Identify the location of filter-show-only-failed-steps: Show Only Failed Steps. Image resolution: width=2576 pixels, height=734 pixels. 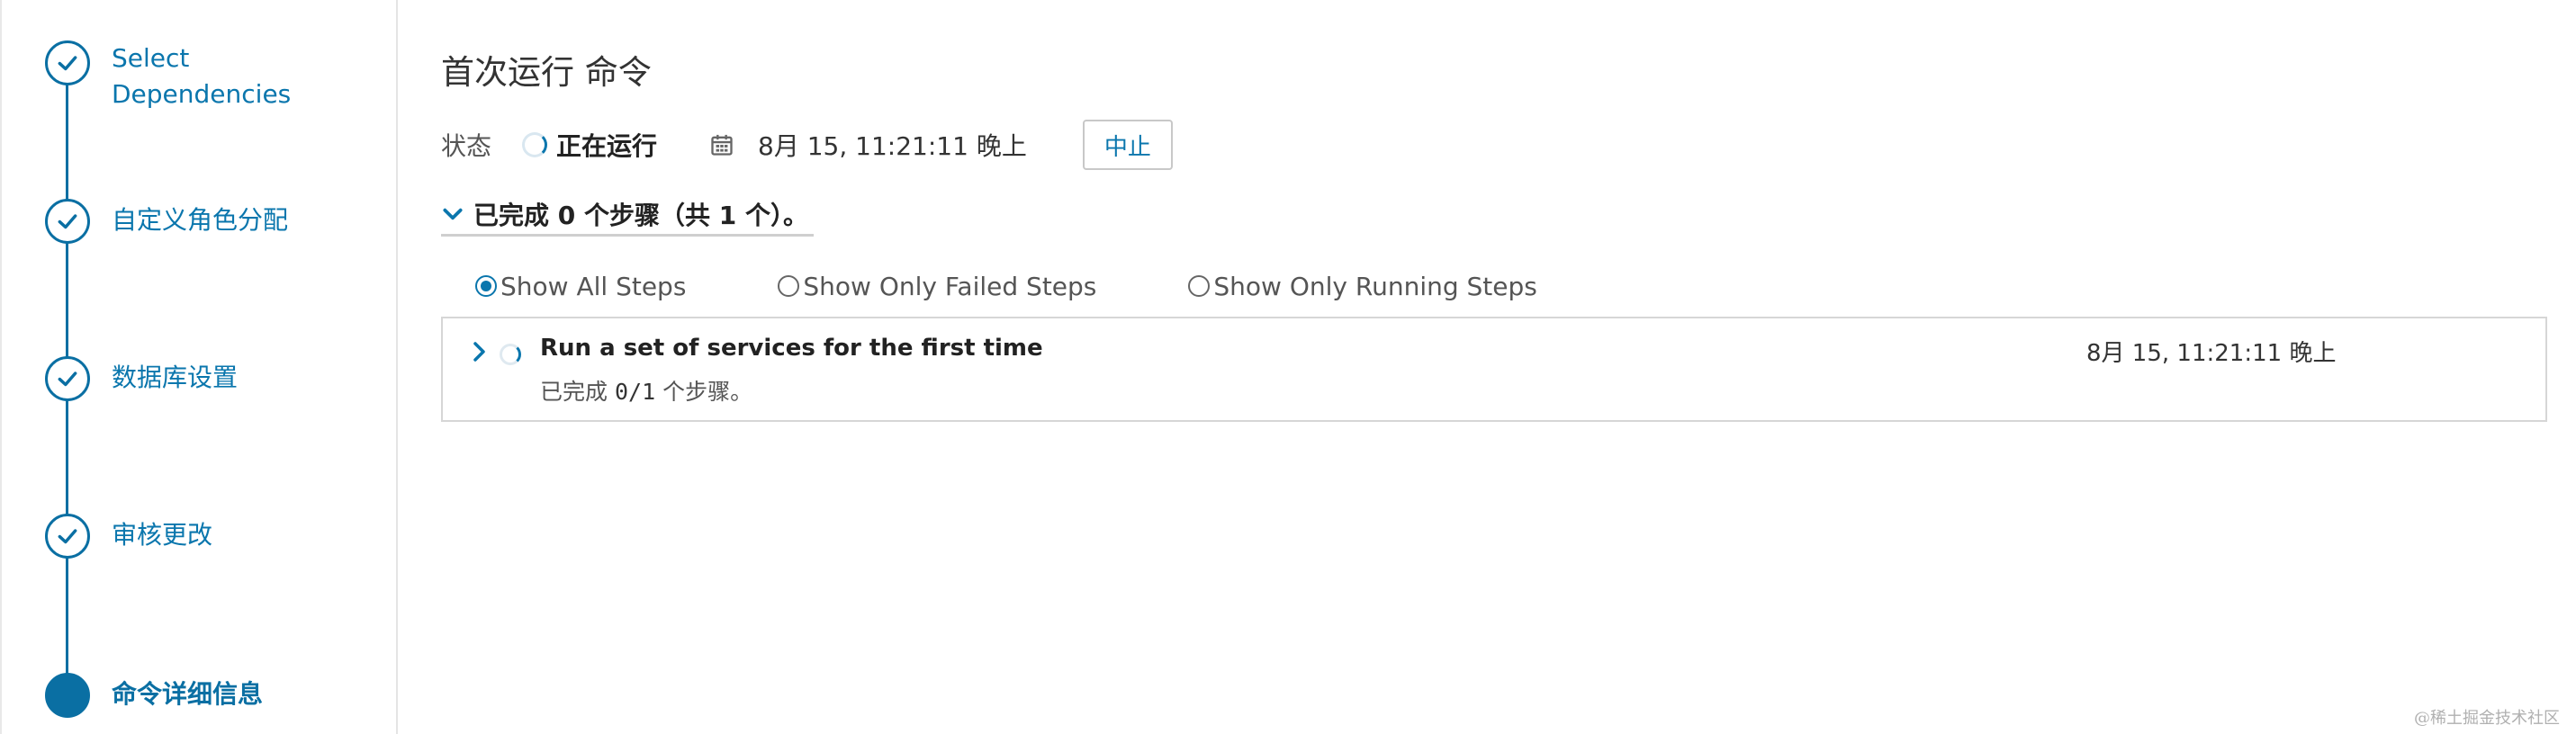
(937, 286).